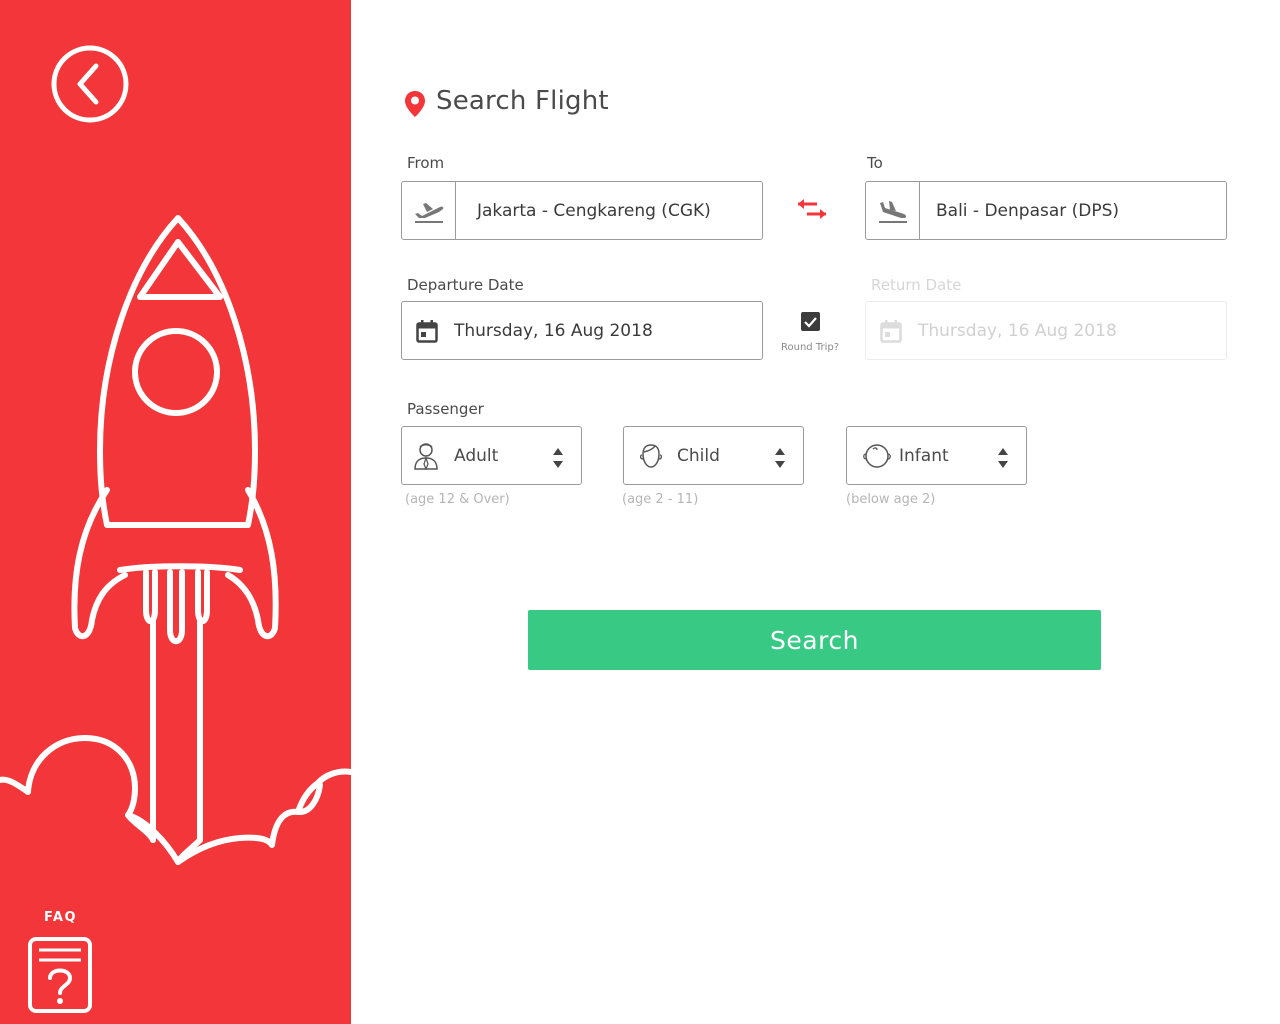 The height and width of the screenshot is (1024, 1280). I want to click on return-date-field: Thursday, 16 Aug 2018, so click(1046, 330).